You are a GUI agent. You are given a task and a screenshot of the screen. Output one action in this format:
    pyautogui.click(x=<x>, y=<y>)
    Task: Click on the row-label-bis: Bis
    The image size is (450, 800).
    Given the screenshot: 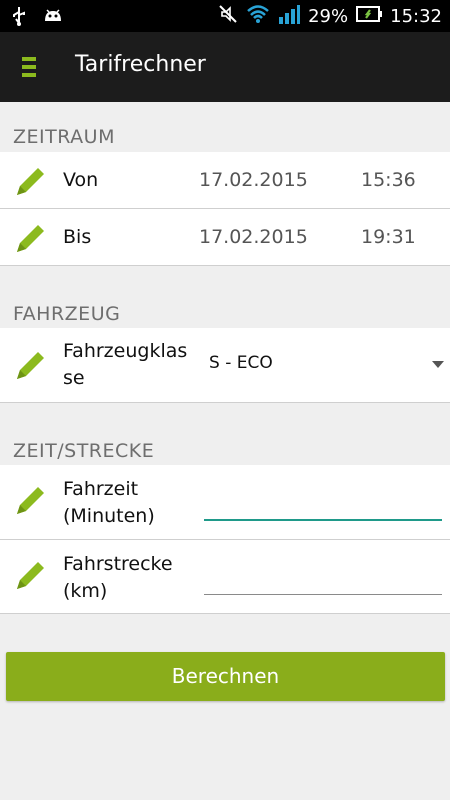 What is the action you would take?
    pyautogui.click(x=77, y=237)
    